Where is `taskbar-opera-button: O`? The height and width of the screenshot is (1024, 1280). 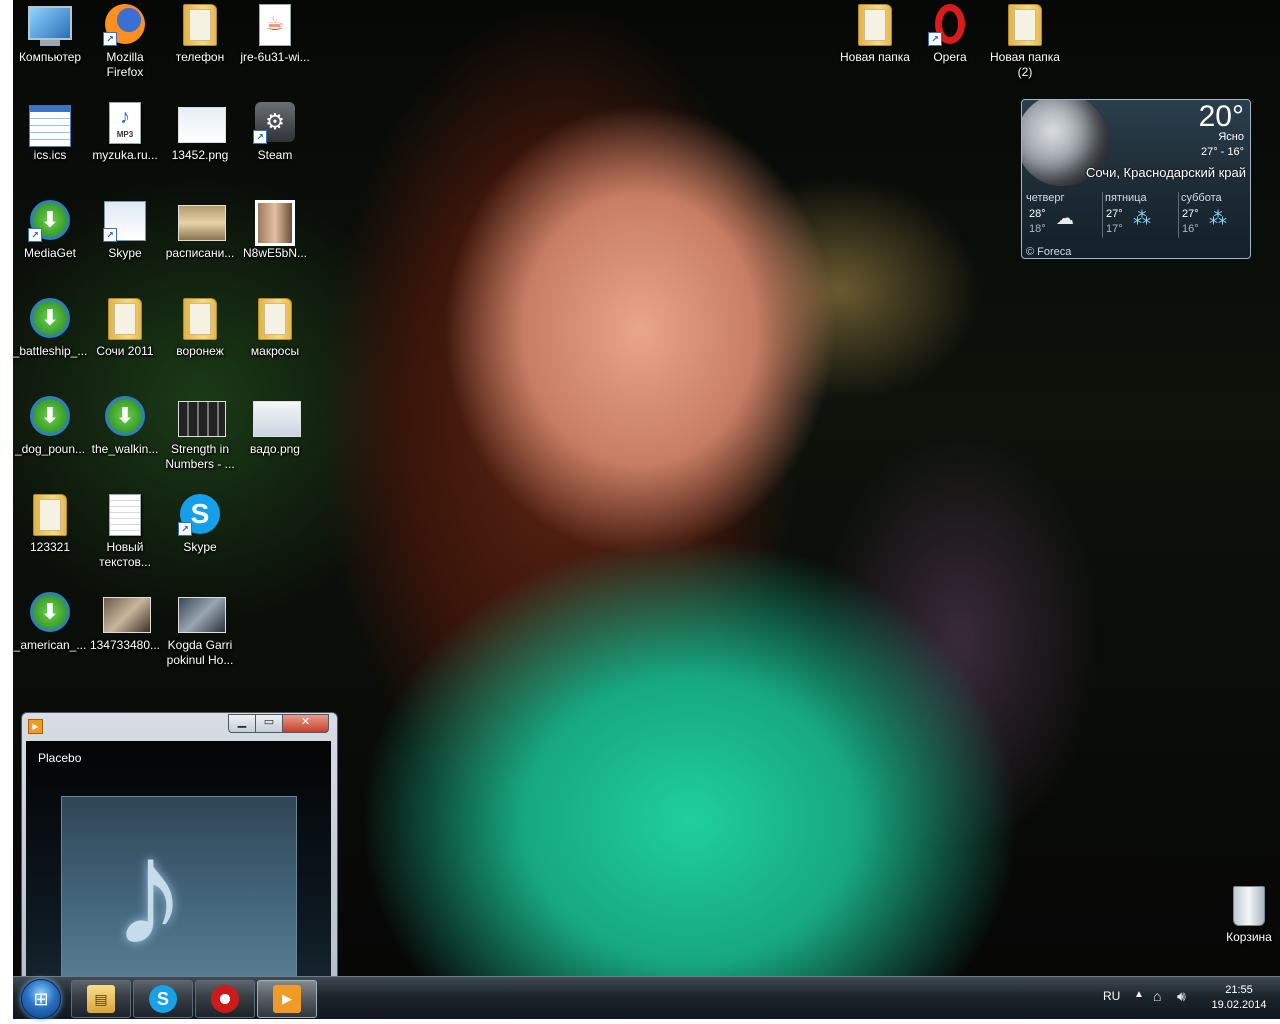 taskbar-opera-button: O is located at coordinates (225, 999).